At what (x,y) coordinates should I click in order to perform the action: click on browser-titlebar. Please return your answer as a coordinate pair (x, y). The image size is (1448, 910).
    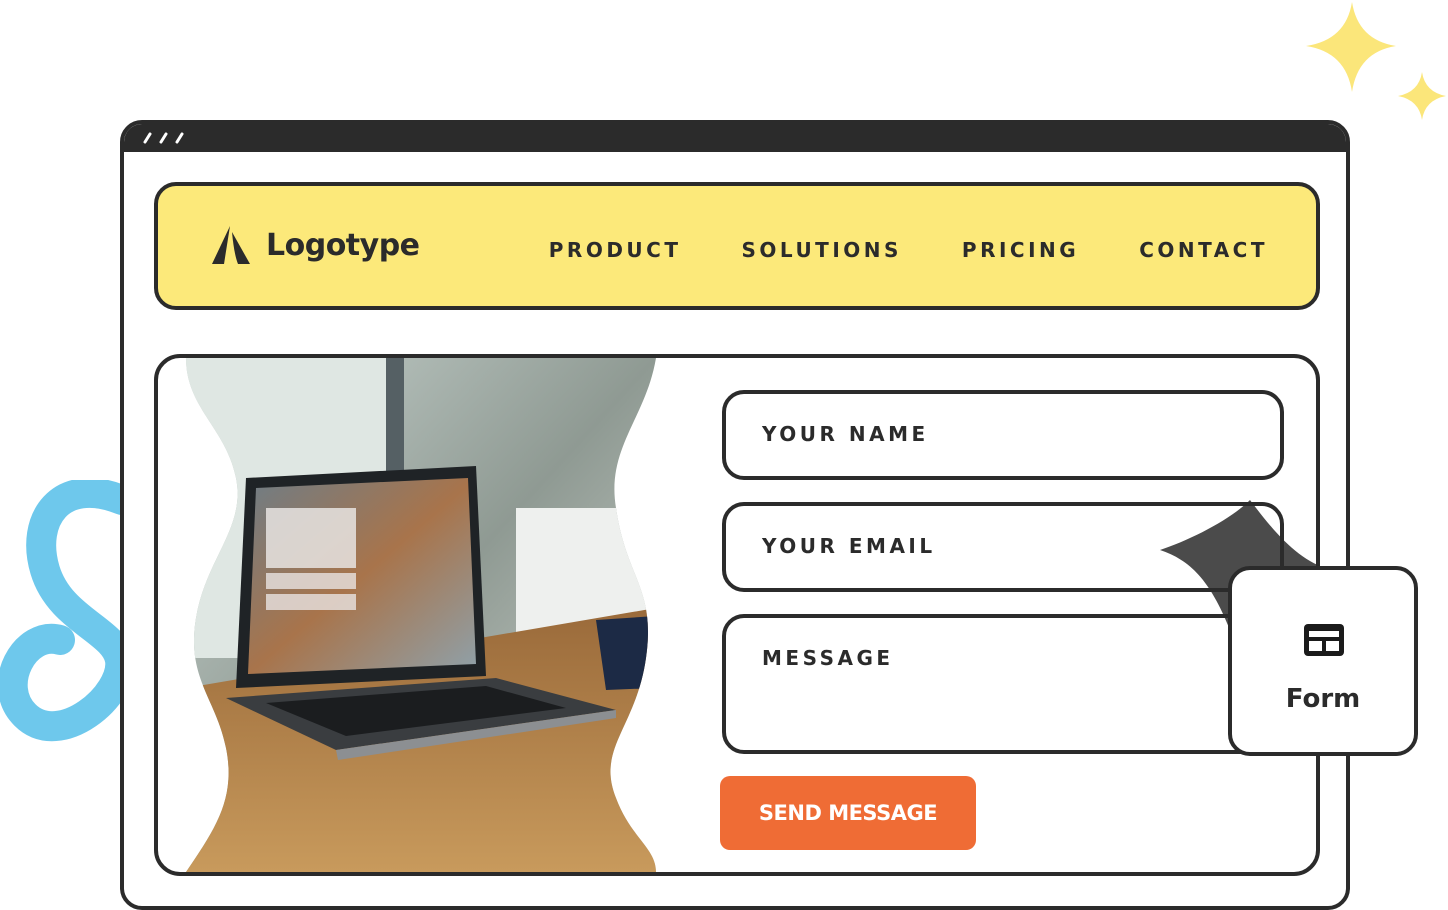
    Looking at the image, I should click on (735, 138).